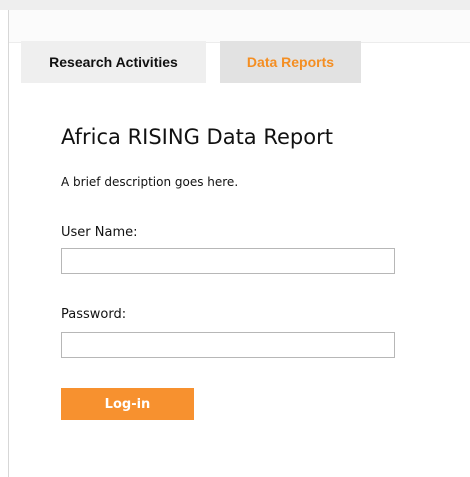  I want to click on tab-data-reports-label: Data Reports, so click(290, 62).